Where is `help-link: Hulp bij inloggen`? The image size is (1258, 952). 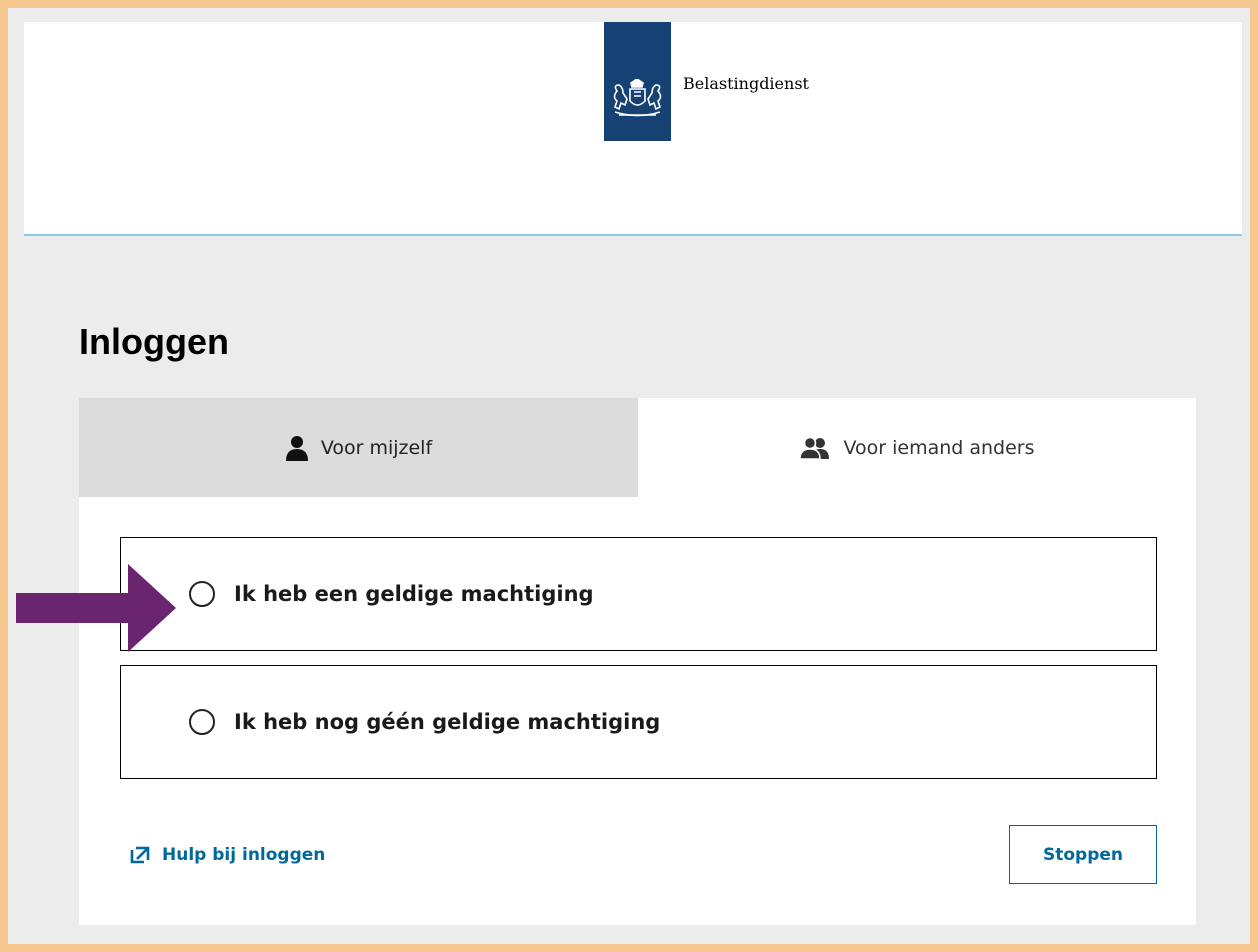 help-link: Hulp bij inloggen is located at coordinates (227, 855).